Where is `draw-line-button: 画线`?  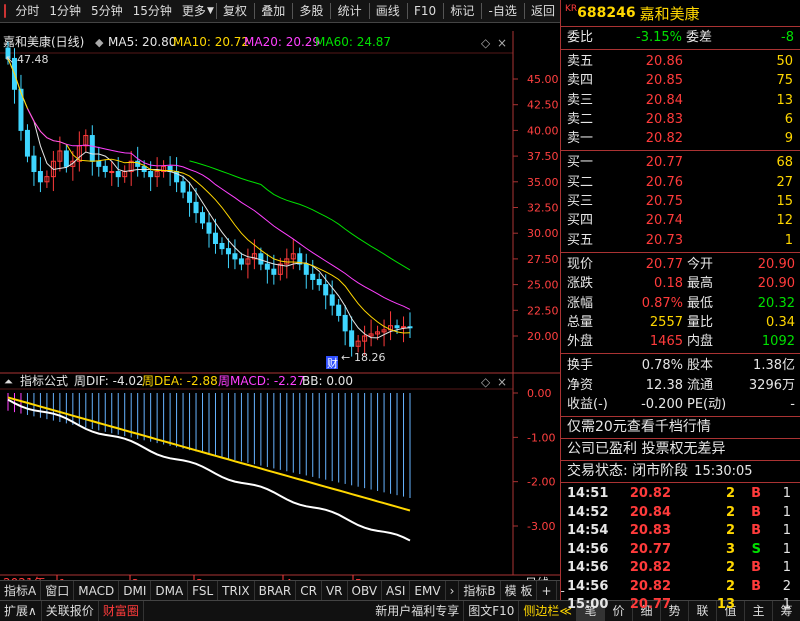 draw-line-button: 画线 is located at coordinates (388, 11).